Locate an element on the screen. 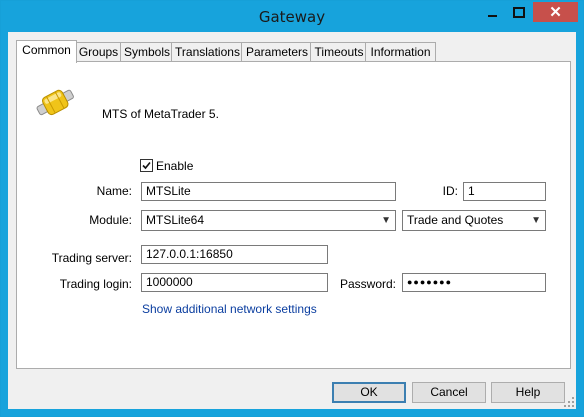 The width and height of the screenshot is (584, 417). trading-login-label: Trading login: is located at coordinates (95, 284).